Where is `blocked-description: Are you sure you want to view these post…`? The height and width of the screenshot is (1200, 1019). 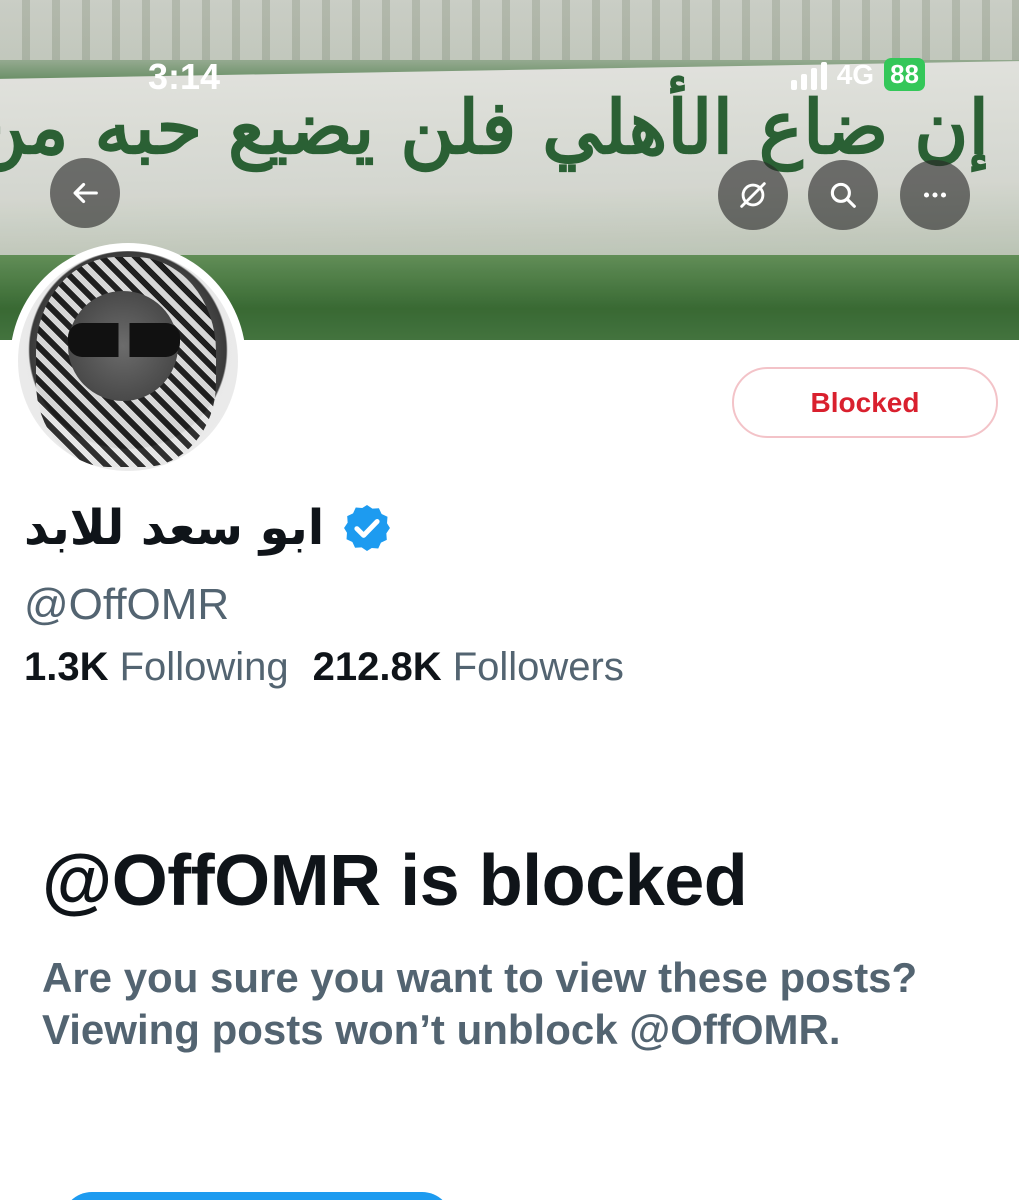
blocked-description: Are you sure you want to view these post… is located at coordinates (480, 1003).